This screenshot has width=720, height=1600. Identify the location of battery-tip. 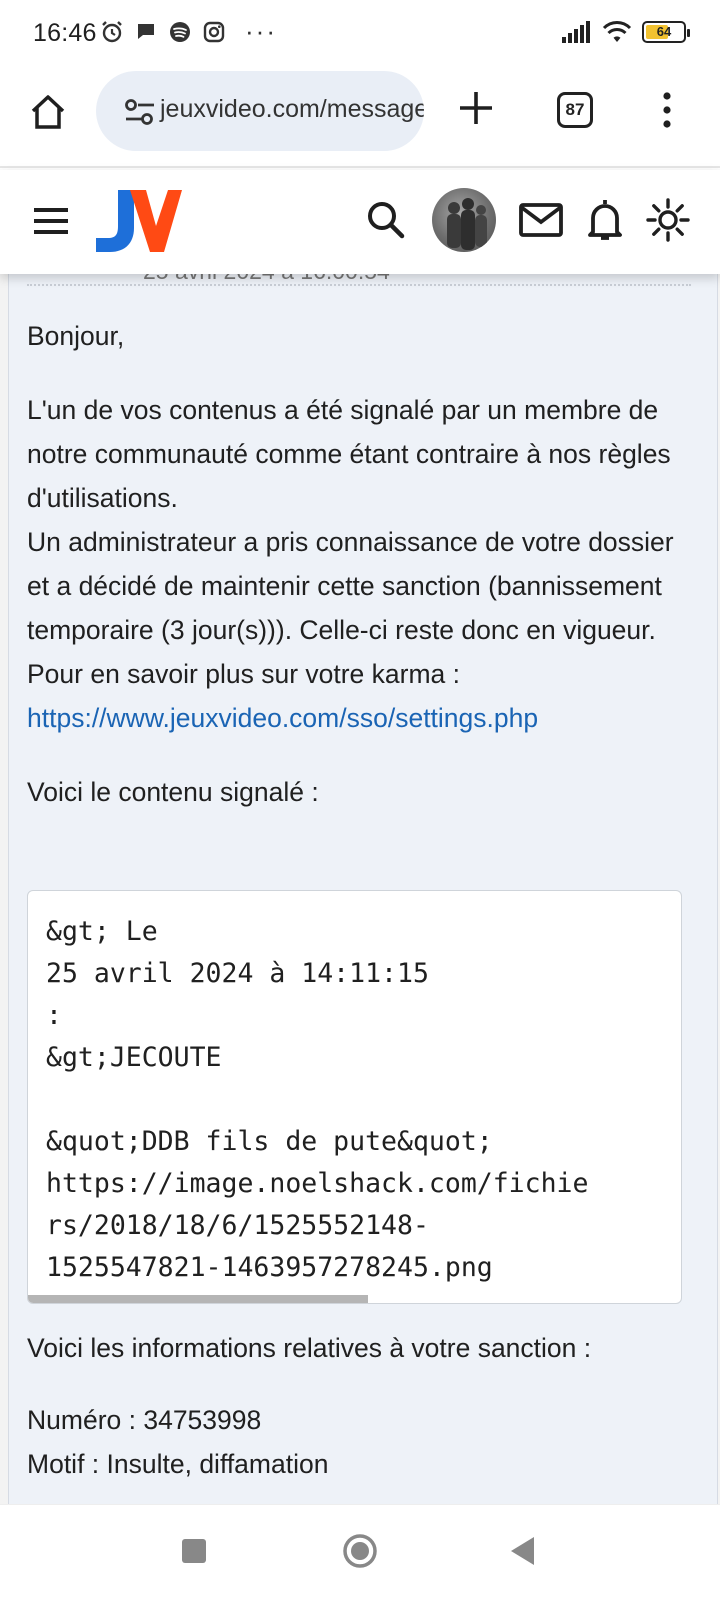
(688, 33).